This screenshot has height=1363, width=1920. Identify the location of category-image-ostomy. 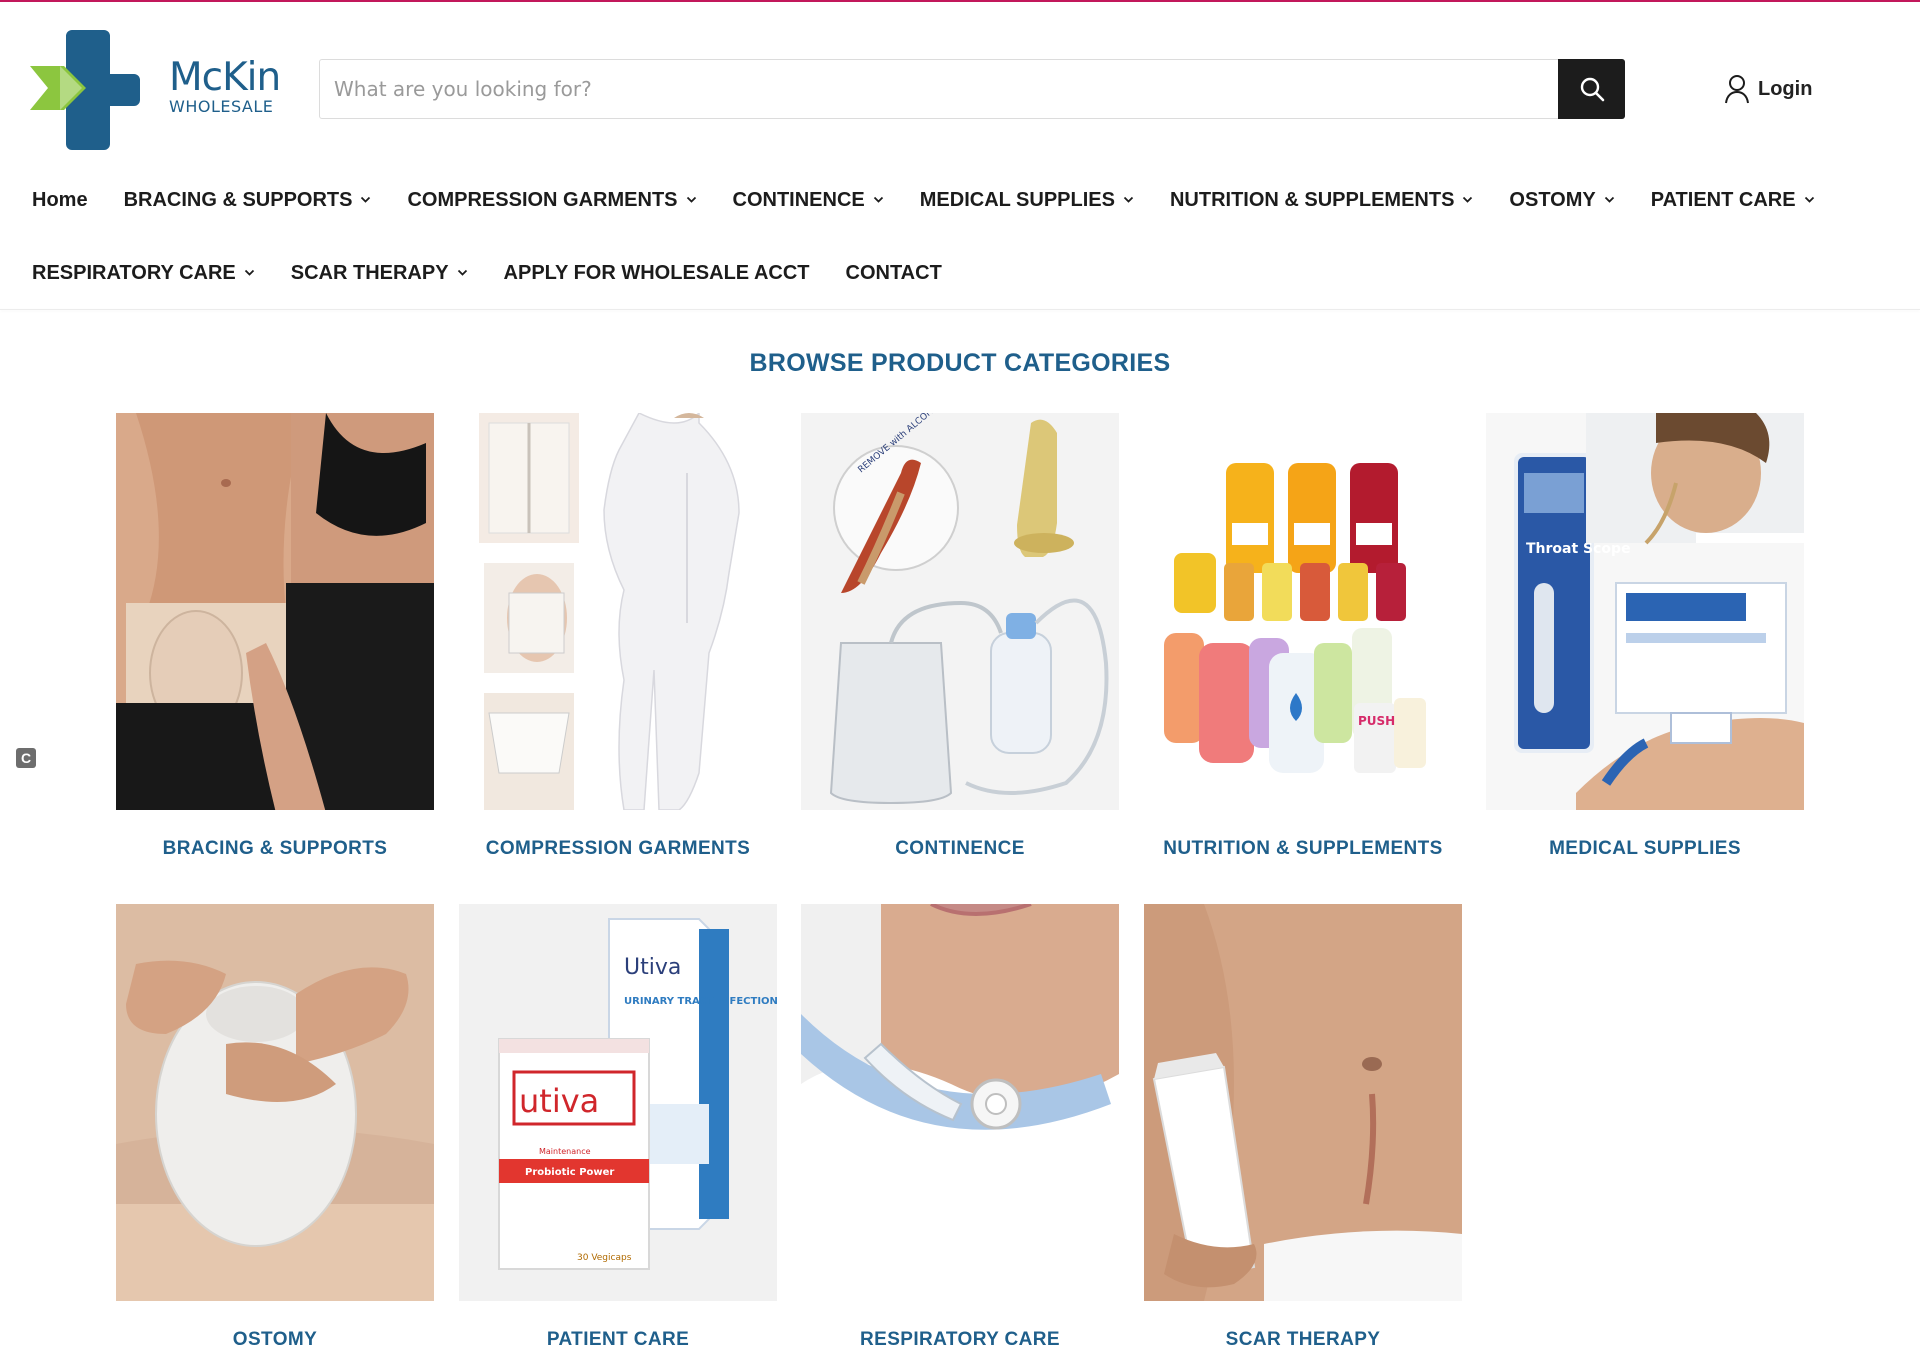
(275, 1102).